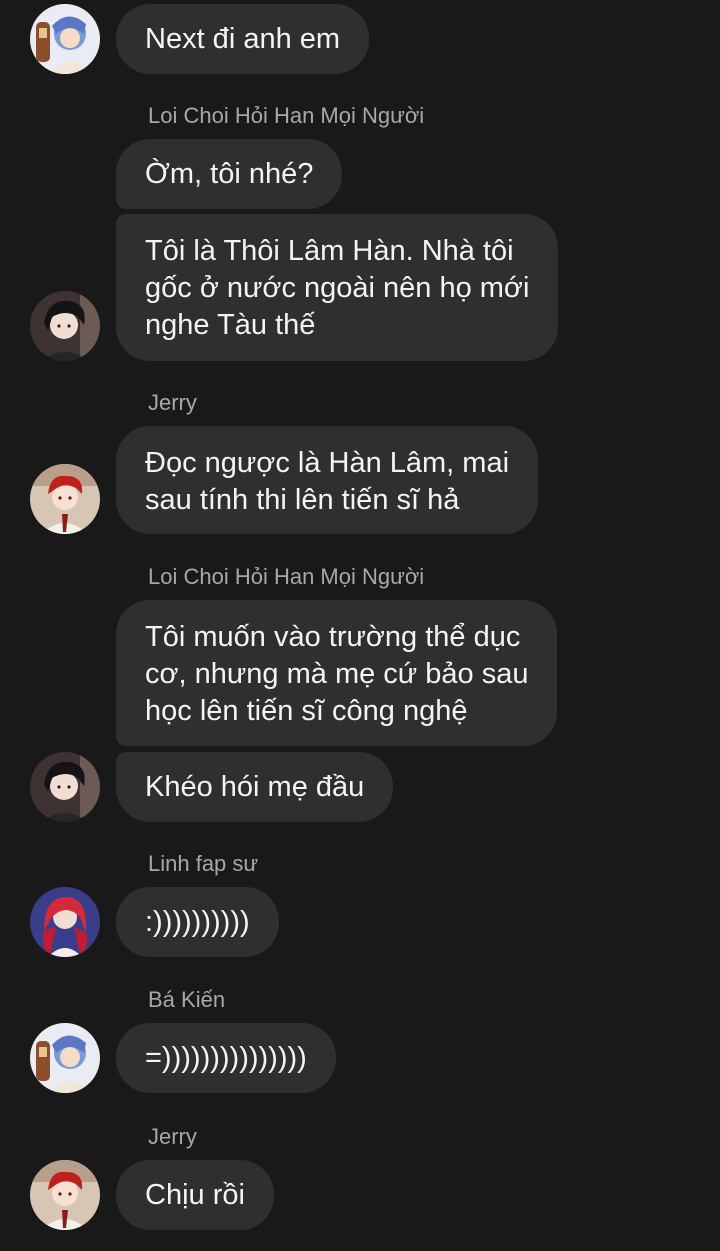 The height and width of the screenshot is (1251, 720). I want to click on message-bubble: Ờm, tôi nhé?, so click(229, 174).